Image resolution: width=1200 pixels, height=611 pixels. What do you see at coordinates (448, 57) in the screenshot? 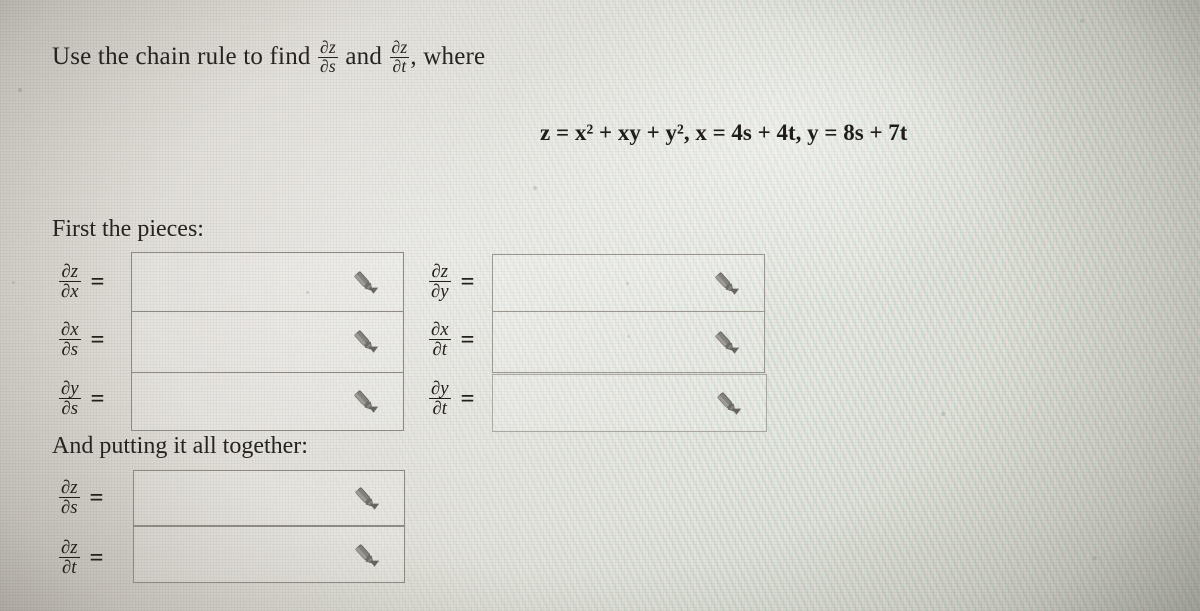
I see `prompt-text-after: , where` at bounding box center [448, 57].